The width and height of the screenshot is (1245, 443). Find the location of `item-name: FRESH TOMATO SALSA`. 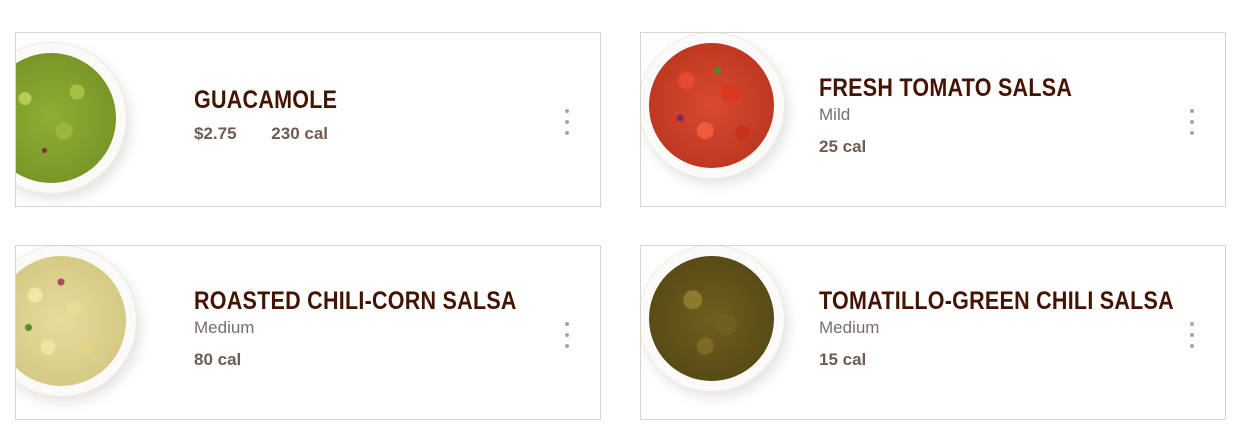

item-name: FRESH TOMATO SALSA is located at coordinates (946, 88).